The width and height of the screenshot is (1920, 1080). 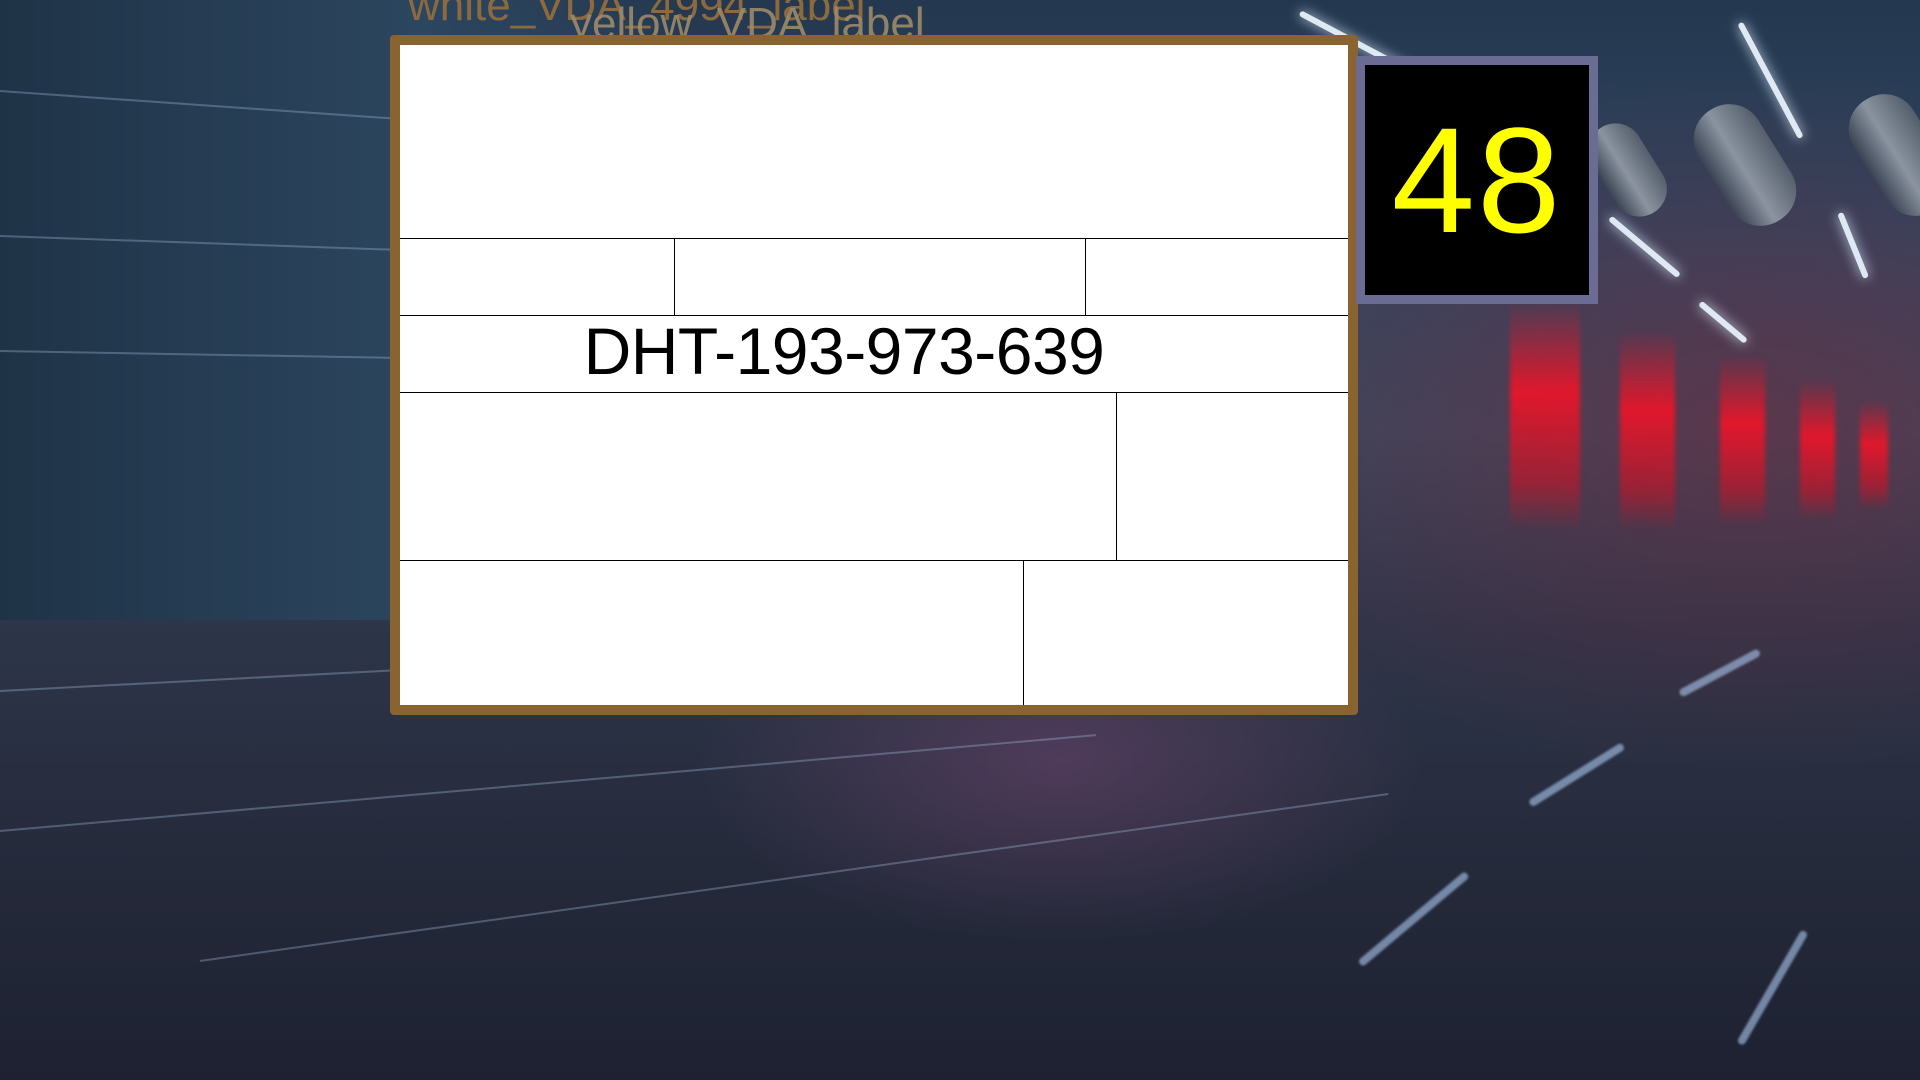 What do you see at coordinates (844, 351) in the screenshot?
I see `label-code-text: DHT-193-973-639` at bounding box center [844, 351].